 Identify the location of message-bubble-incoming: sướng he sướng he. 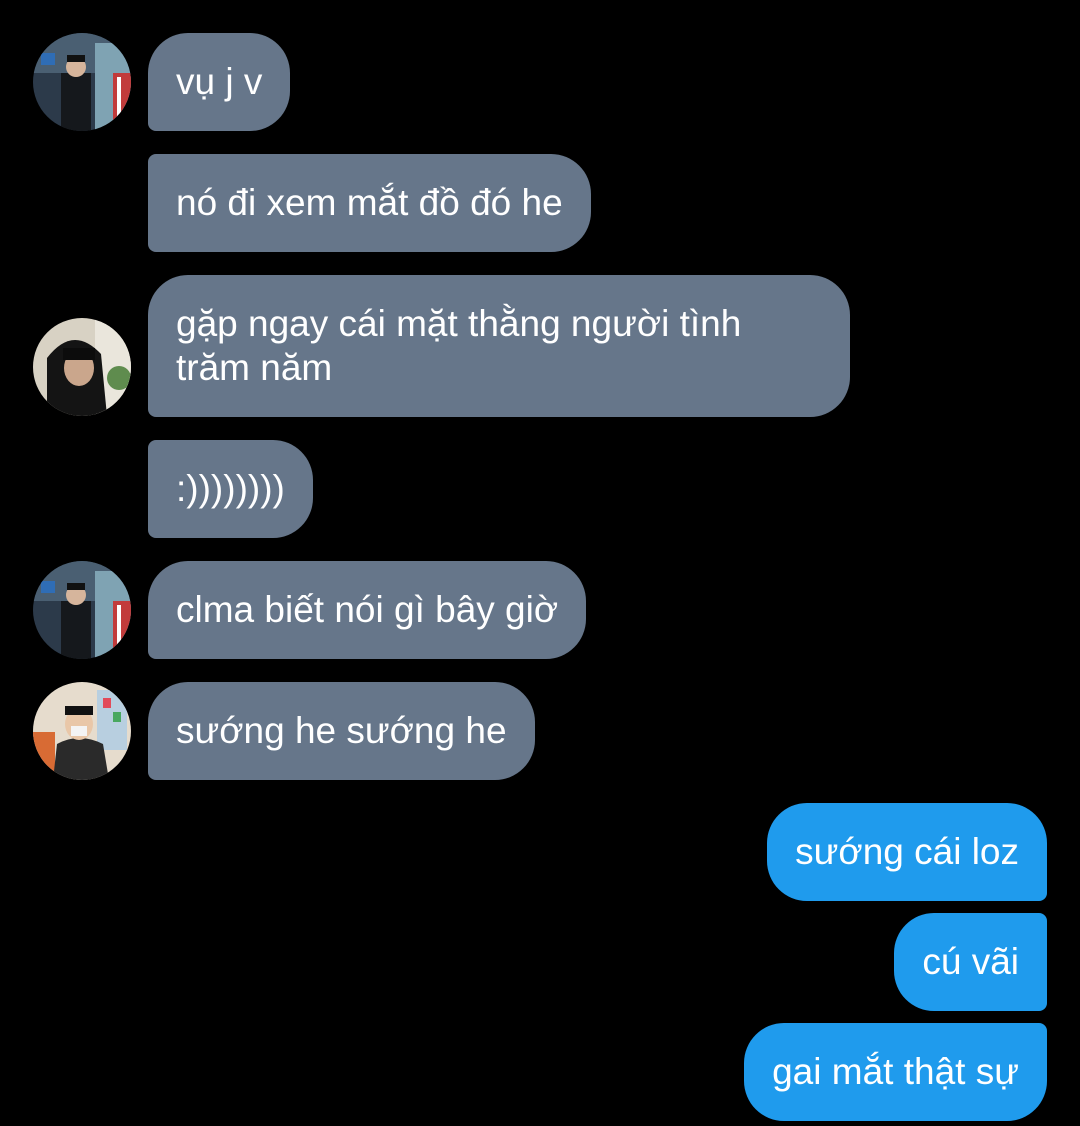
(341, 731).